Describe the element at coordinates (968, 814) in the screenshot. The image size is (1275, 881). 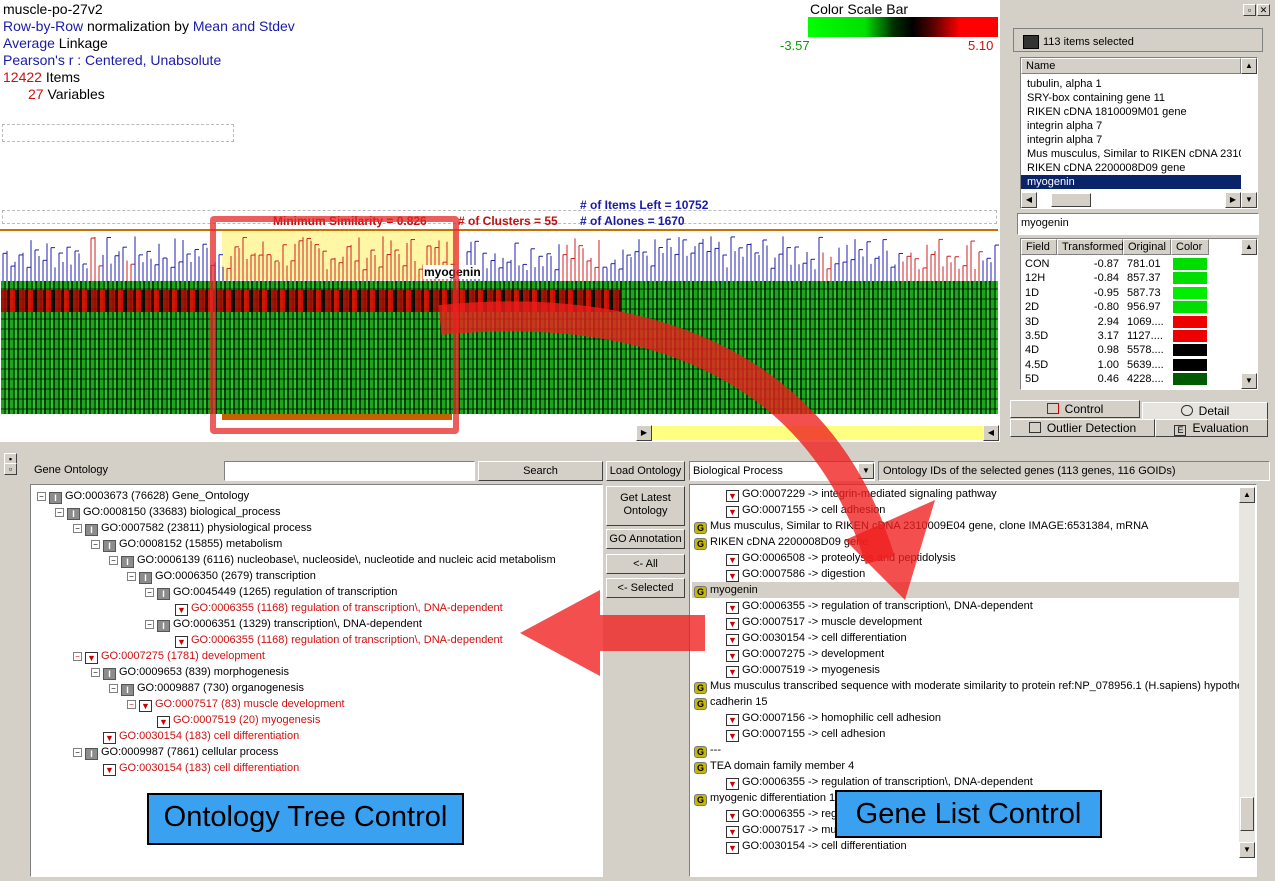
I see `gene-list-callout: Gene List Control` at that location.